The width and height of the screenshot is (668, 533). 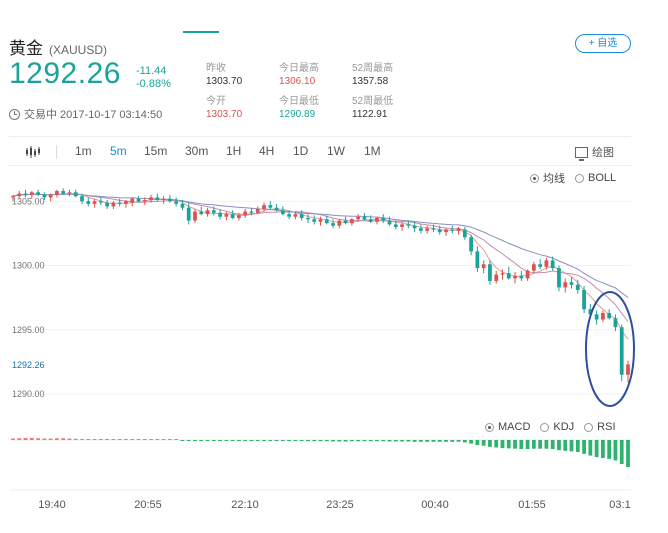 What do you see at coordinates (28, 330) in the screenshot?
I see `y-tick-label: 1295.00` at bounding box center [28, 330].